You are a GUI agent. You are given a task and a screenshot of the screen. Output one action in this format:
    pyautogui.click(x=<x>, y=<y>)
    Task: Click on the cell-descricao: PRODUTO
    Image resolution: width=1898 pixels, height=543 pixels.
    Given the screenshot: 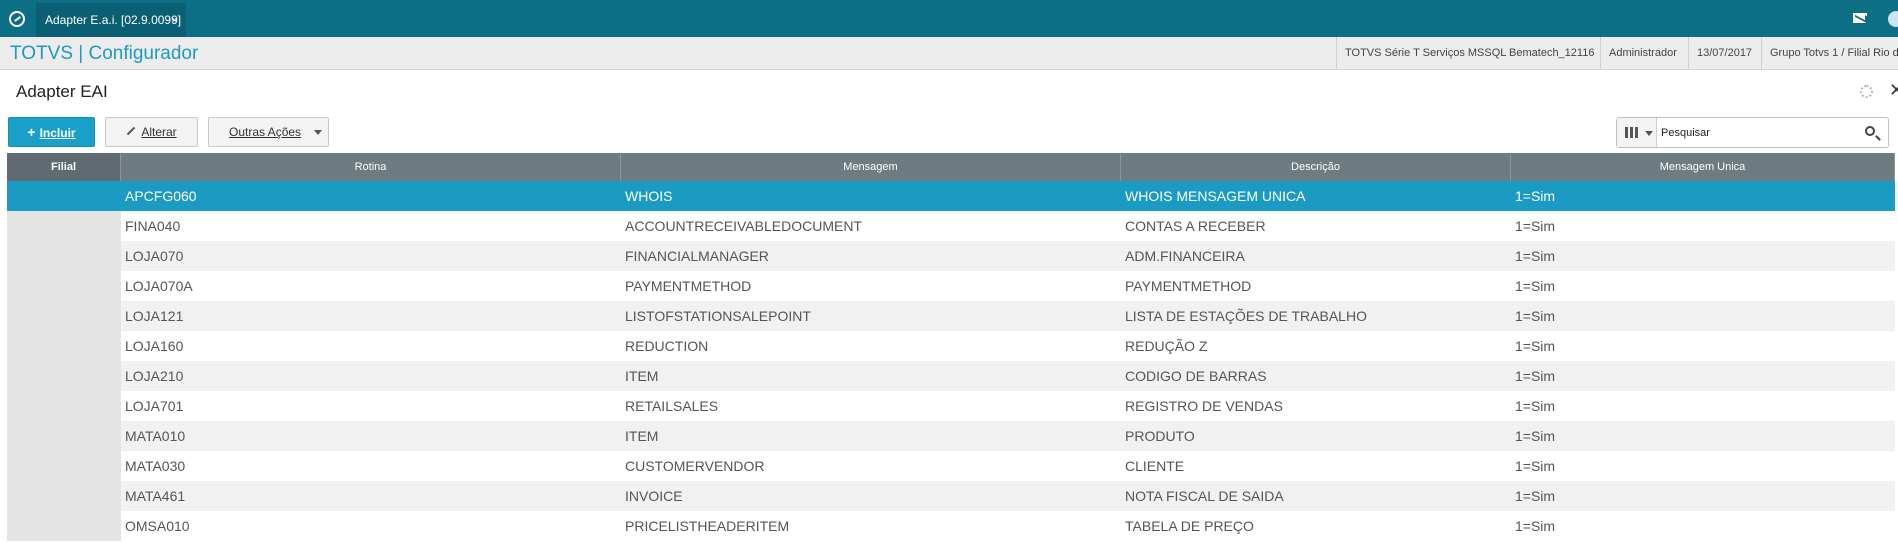 What is the action you would take?
    pyautogui.click(x=1160, y=436)
    